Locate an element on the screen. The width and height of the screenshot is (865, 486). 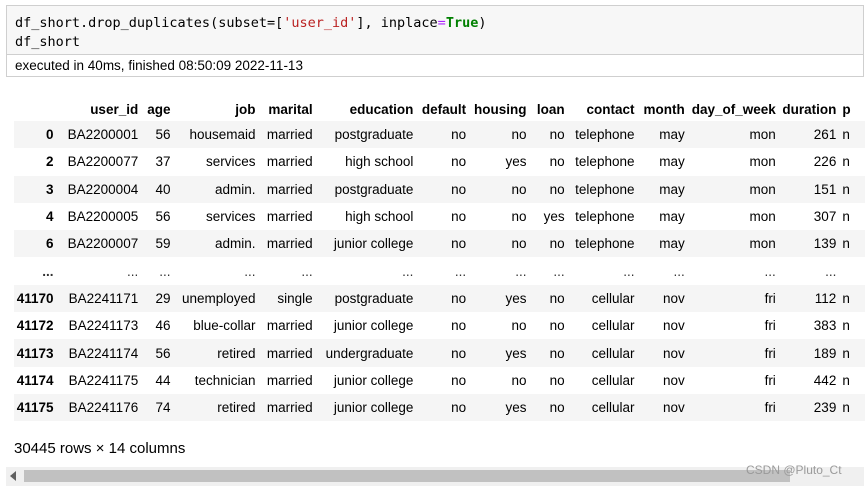
horizontal-scrollbar is located at coordinates (435, 476).